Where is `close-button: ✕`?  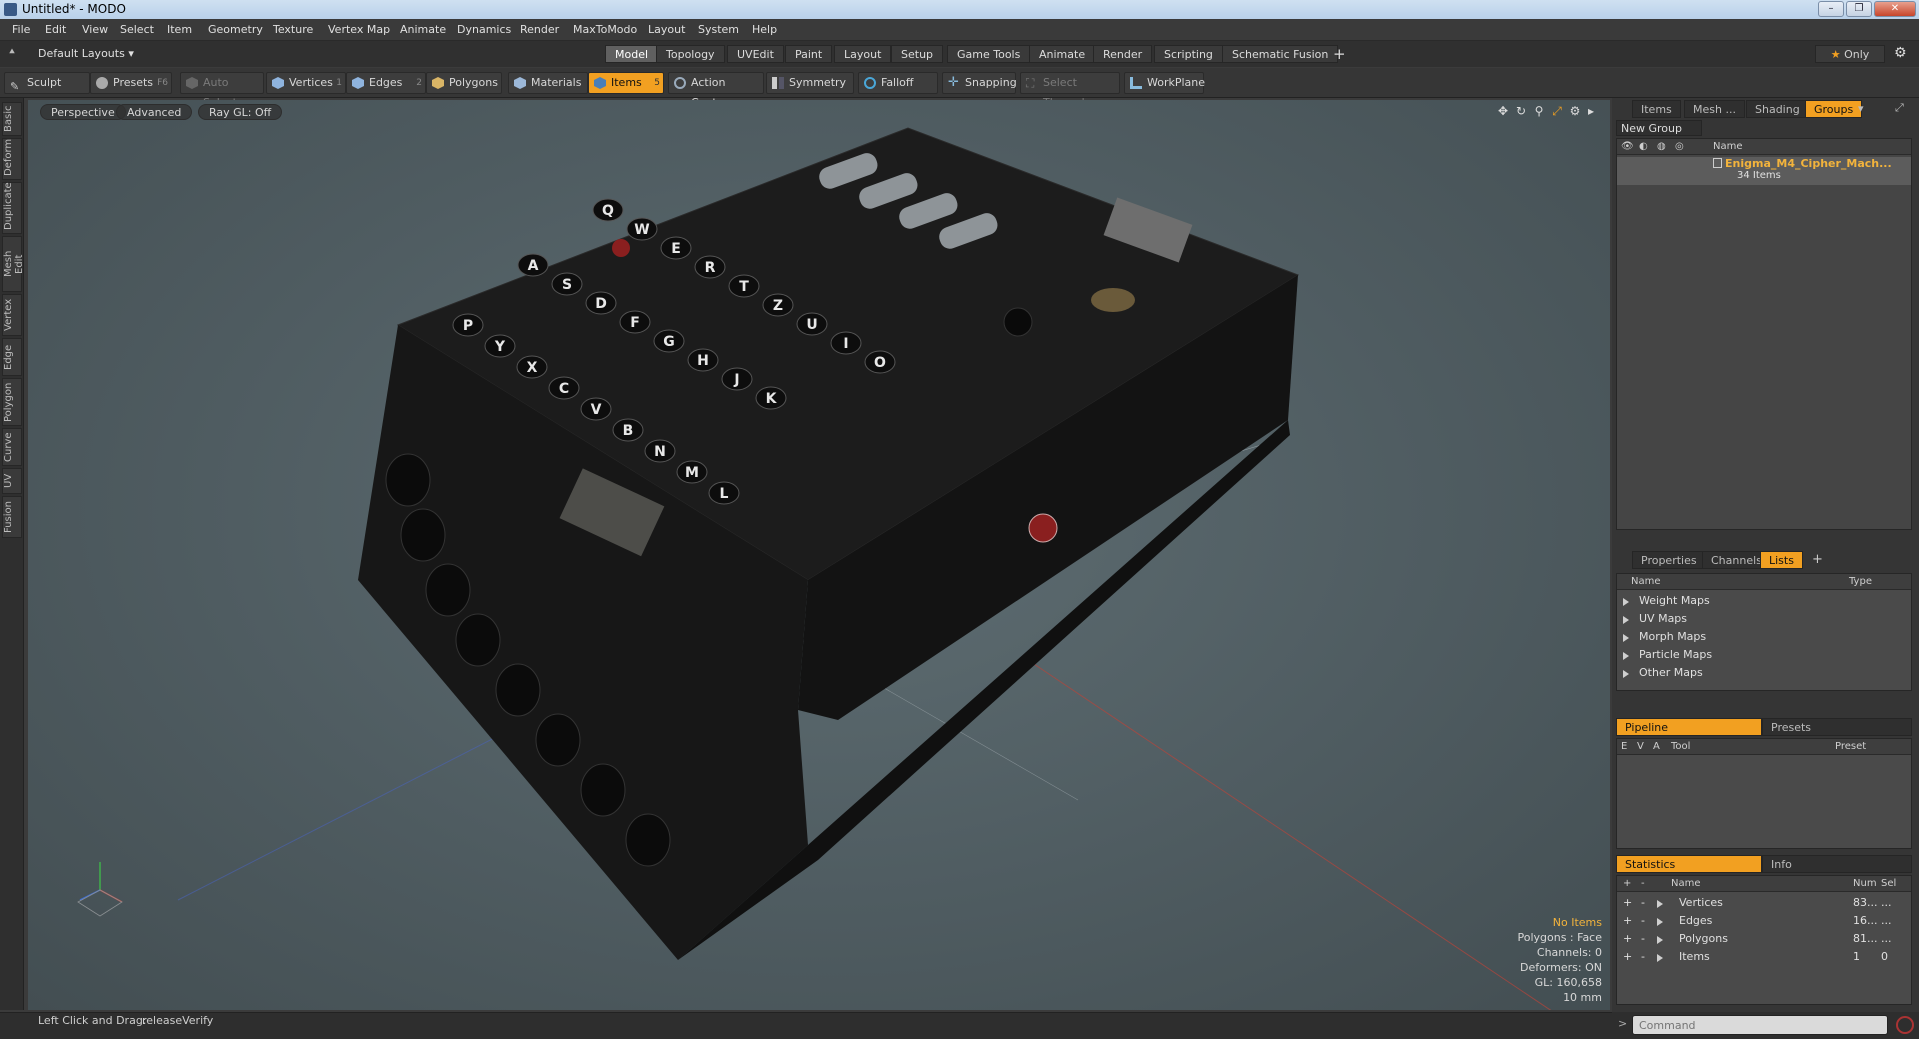
close-button: ✕ is located at coordinates (1895, 9).